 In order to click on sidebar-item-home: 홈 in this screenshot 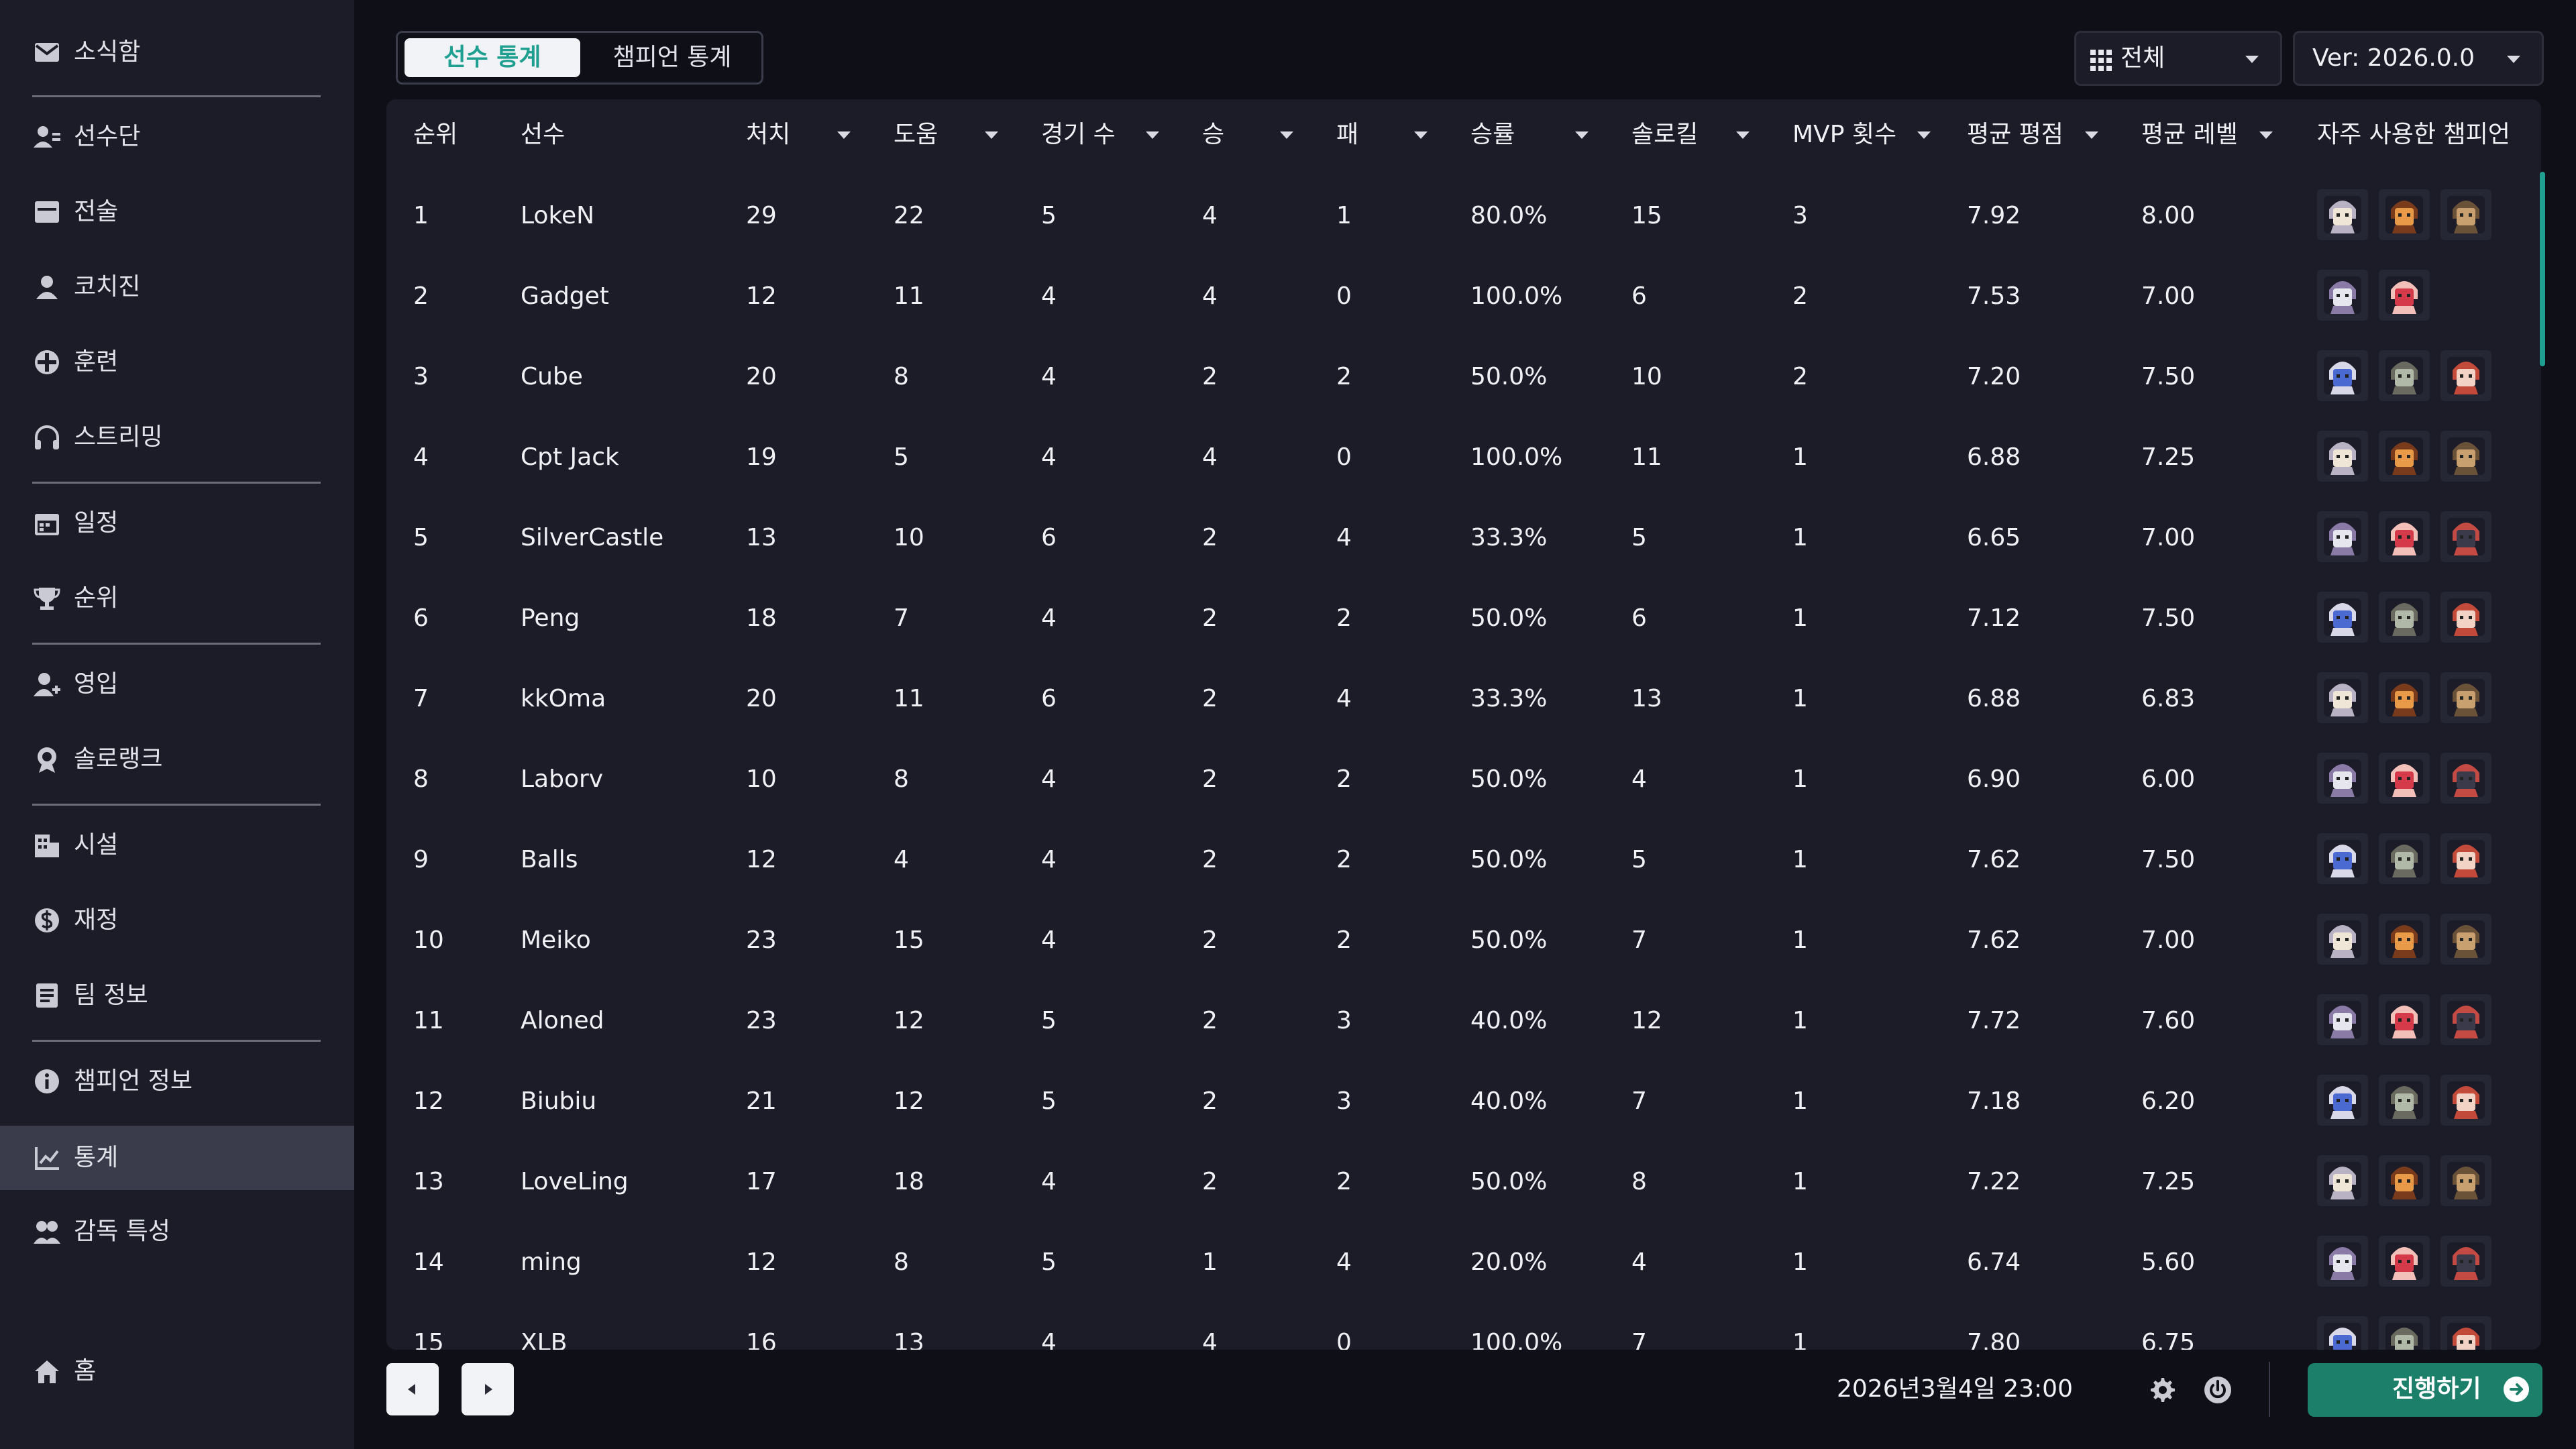, I will do `click(177, 1371)`.